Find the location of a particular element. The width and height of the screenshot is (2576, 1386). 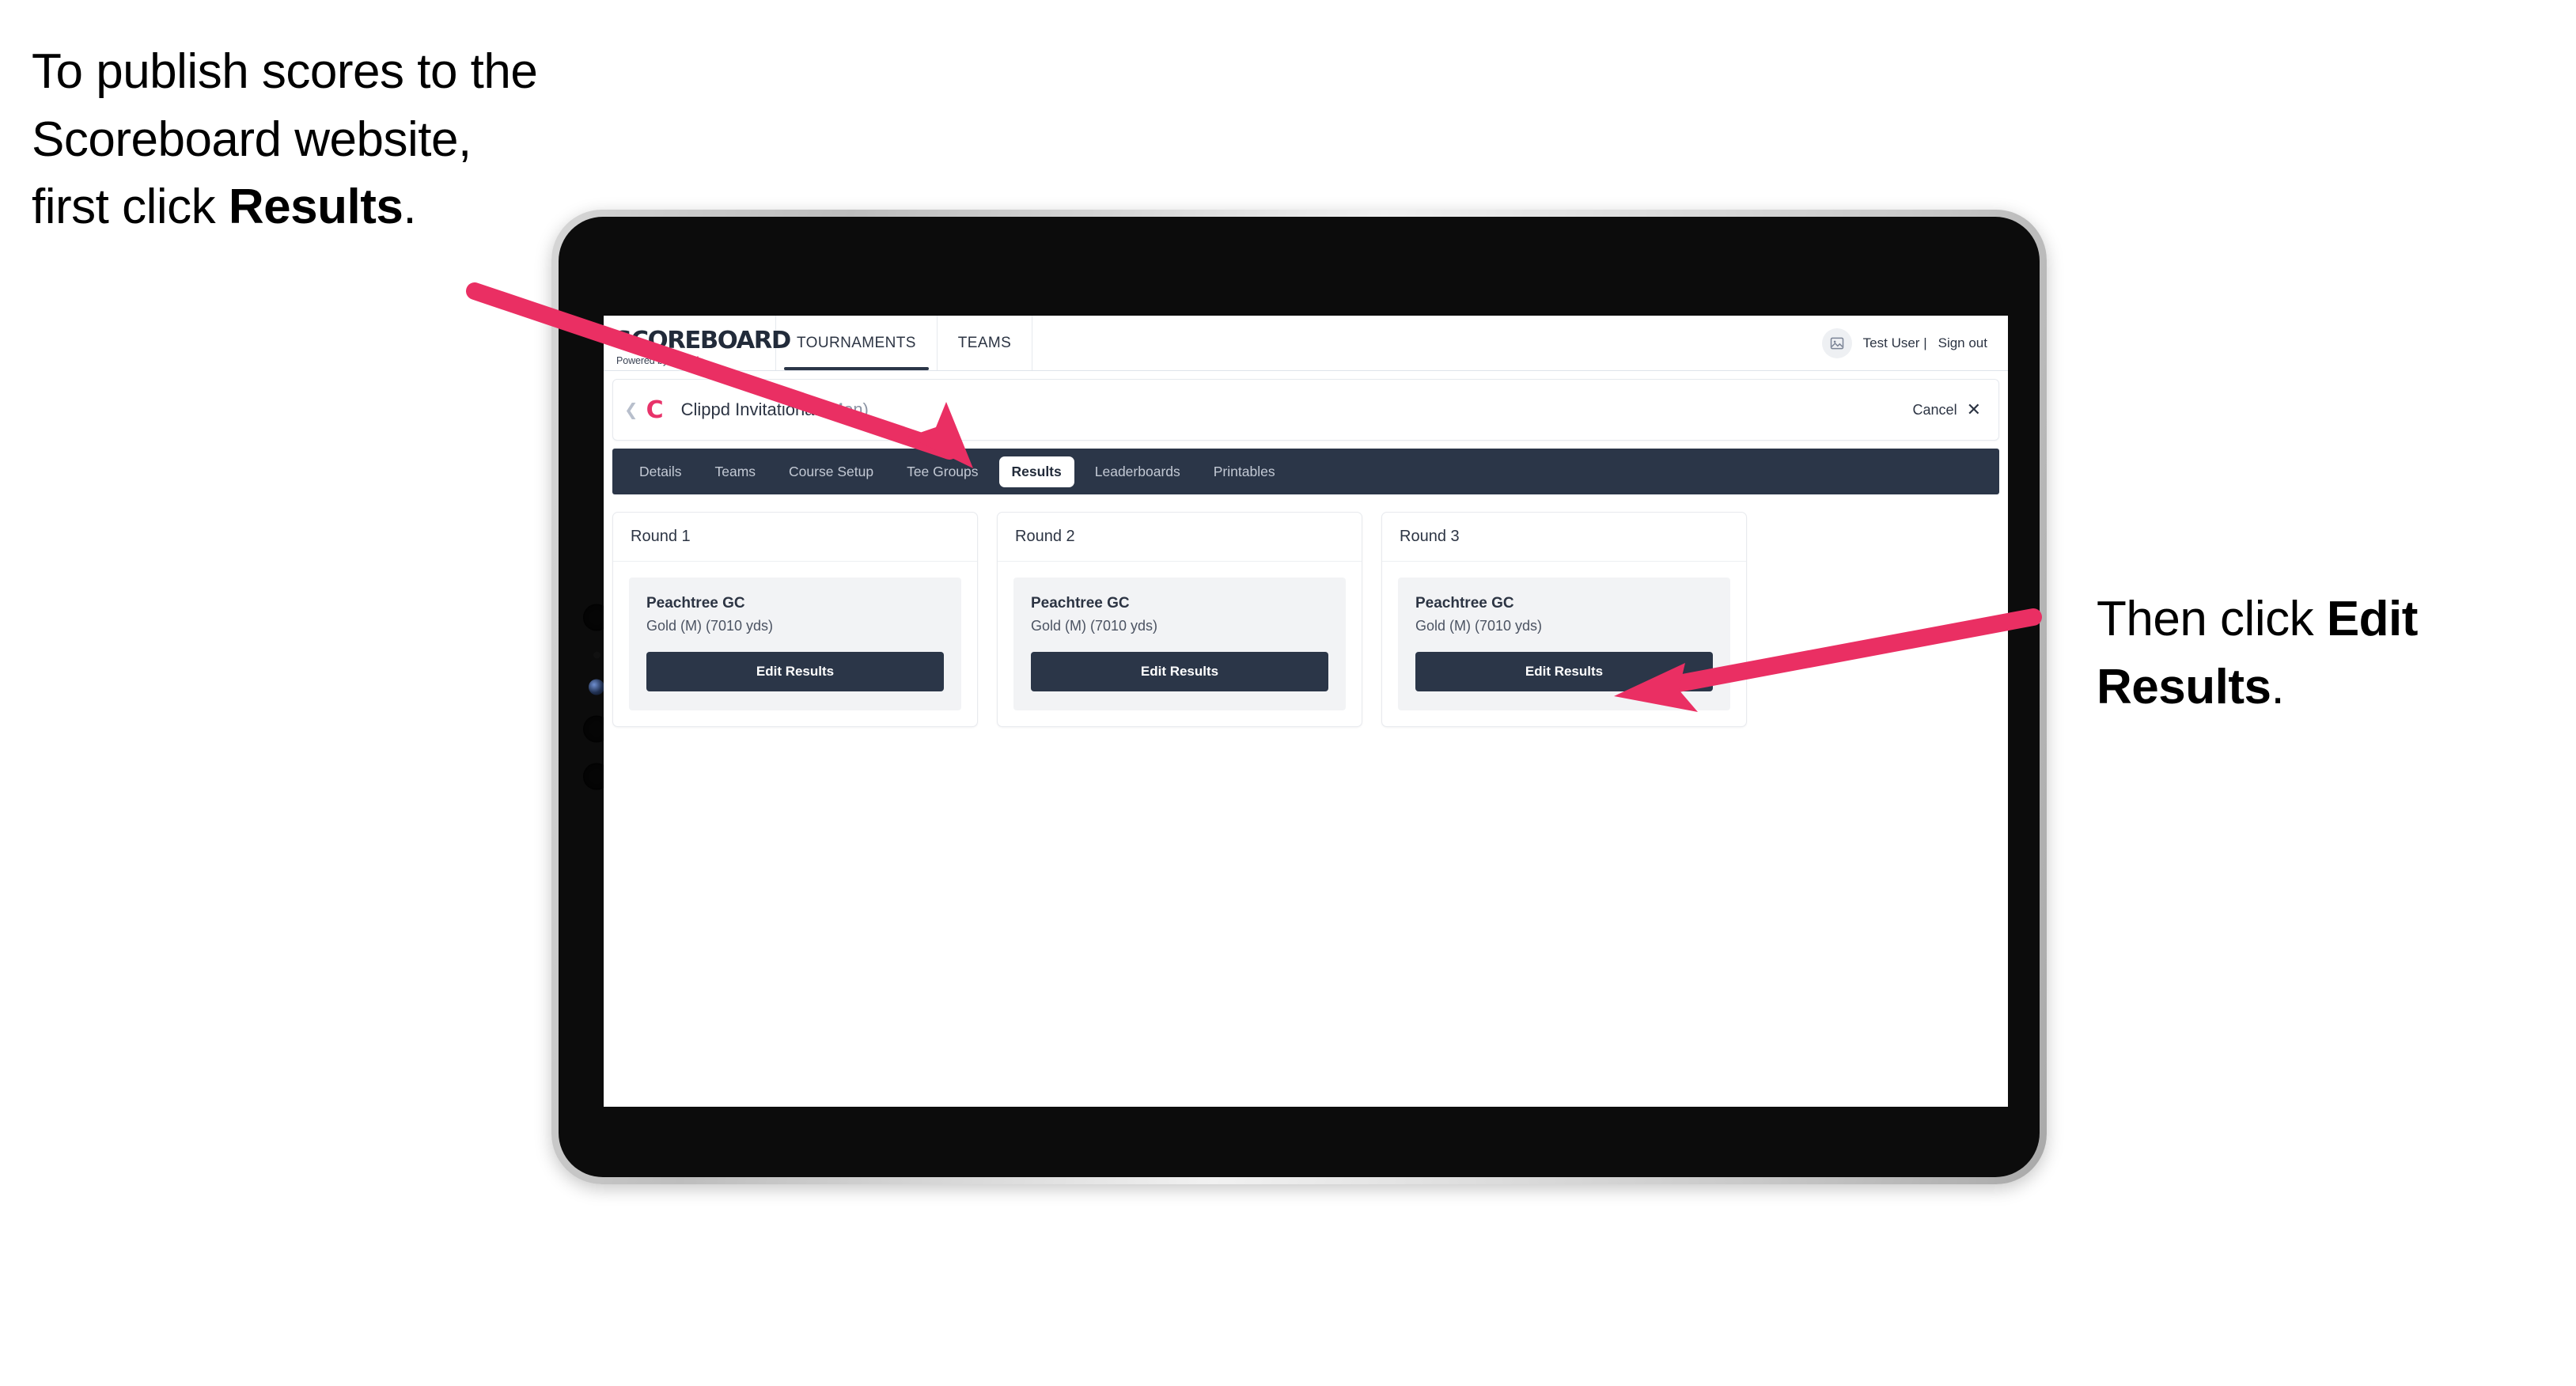

sign-out-link: Sign out is located at coordinates (1962, 343).